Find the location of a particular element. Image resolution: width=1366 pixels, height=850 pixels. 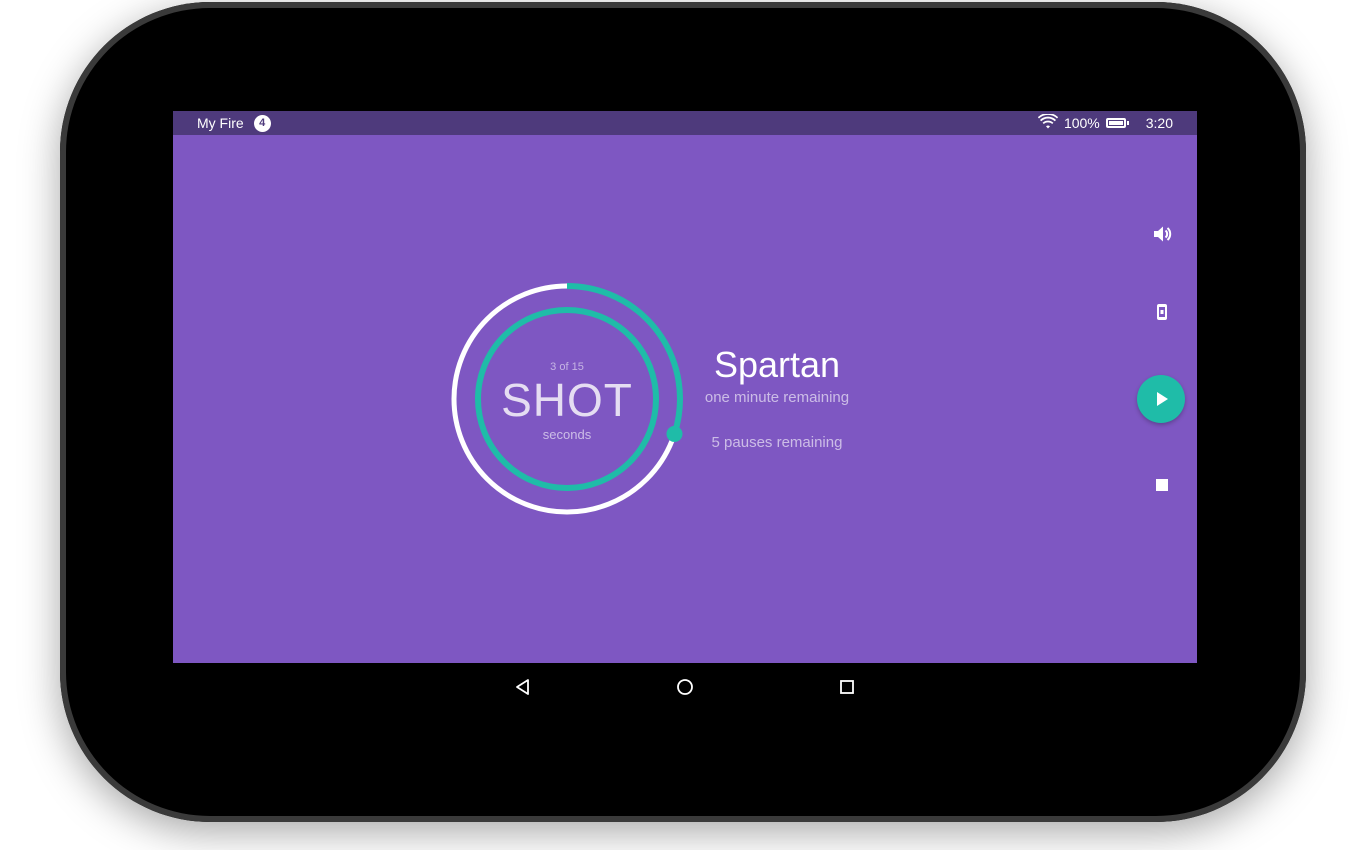

timer-text: 3 of 15 SHOT seconds is located at coordinates (567, 399).